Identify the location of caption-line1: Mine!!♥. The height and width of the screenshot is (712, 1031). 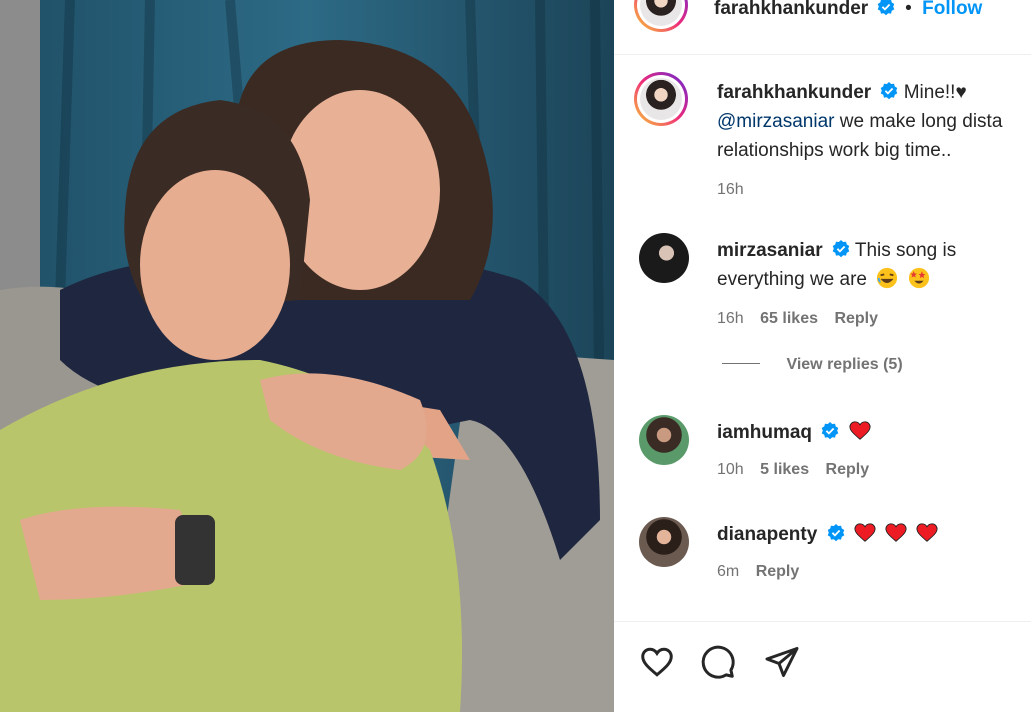
(935, 92).